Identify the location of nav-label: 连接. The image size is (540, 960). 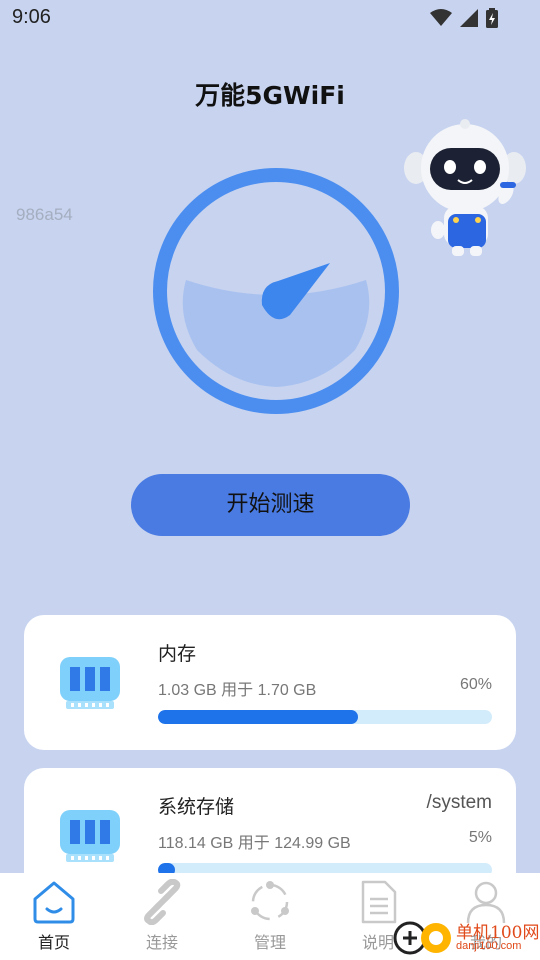
(161, 942).